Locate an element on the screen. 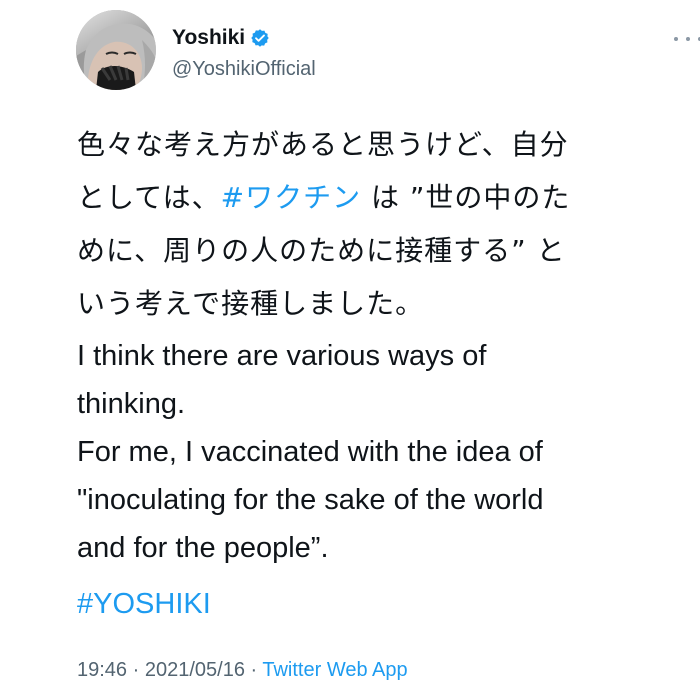  display-name: Yoshiki is located at coordinates (208, 38).